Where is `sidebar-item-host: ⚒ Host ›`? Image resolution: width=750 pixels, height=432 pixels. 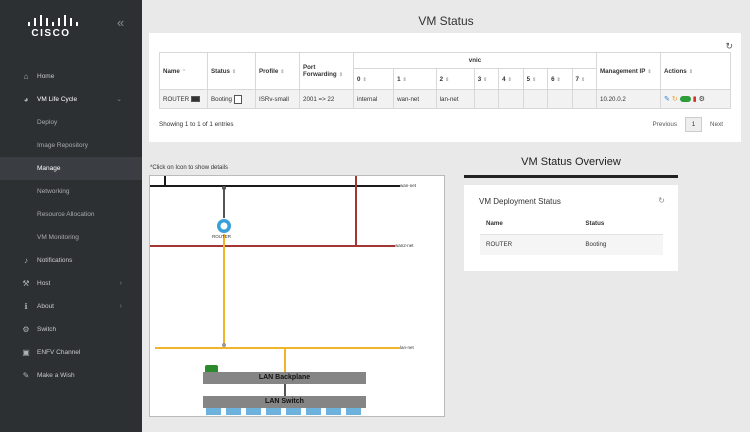 sidebar-item-host: ⚒ Host › is located at coordinates (71, 283).